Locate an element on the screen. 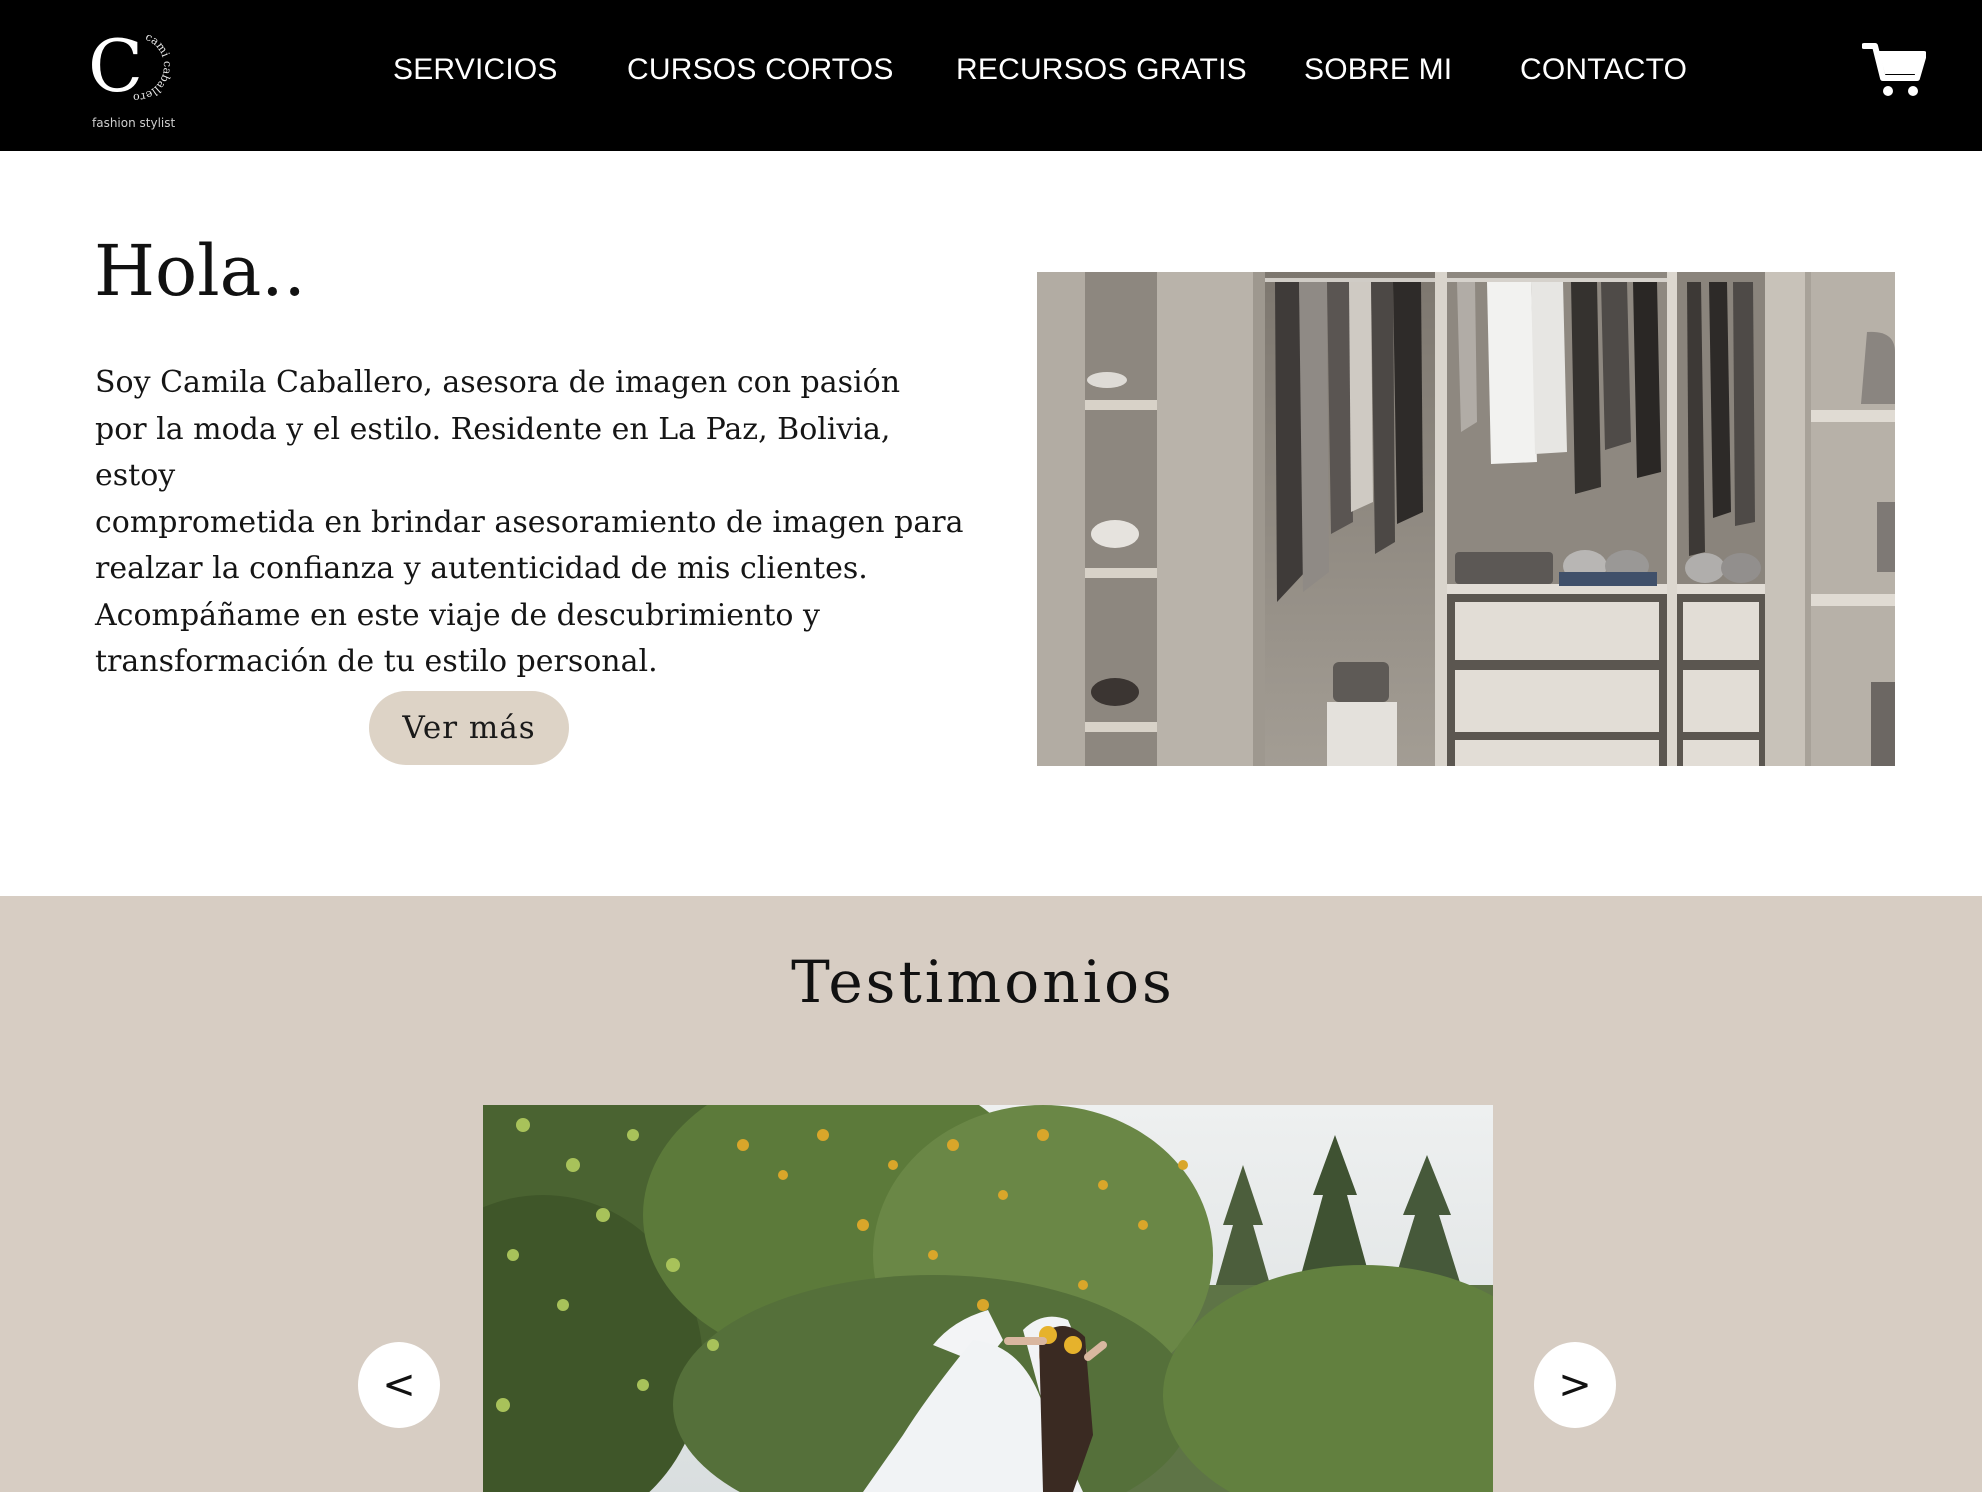 The width and height of the screenshot is (1982, 1492). testimonials-title: Testimonios is located at coordinates (983, 982).